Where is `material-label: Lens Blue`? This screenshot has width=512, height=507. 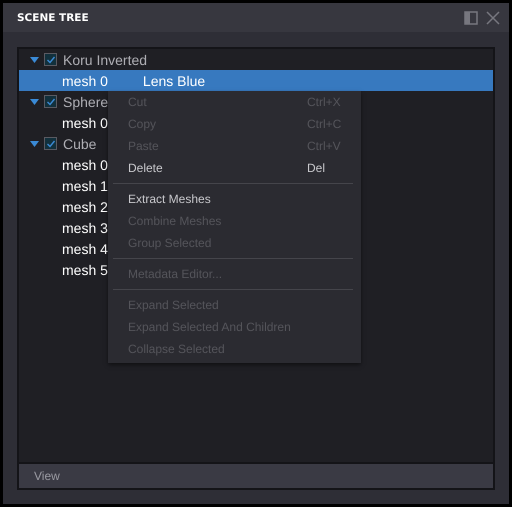 material-label: Lens Blue is located at coordinates (174, 80).